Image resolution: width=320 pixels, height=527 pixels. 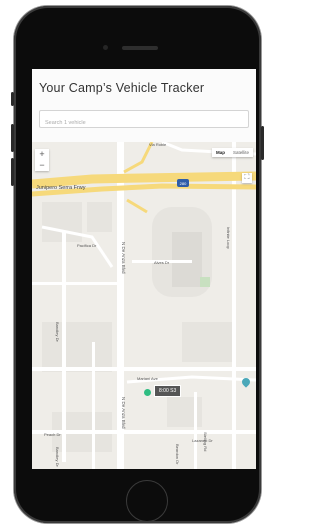 What do you see at coordinates (123, 413) in the screenshot?
I see `road-label-vertical-2: N De Anza Blvd` at bounding box center [123, 413].